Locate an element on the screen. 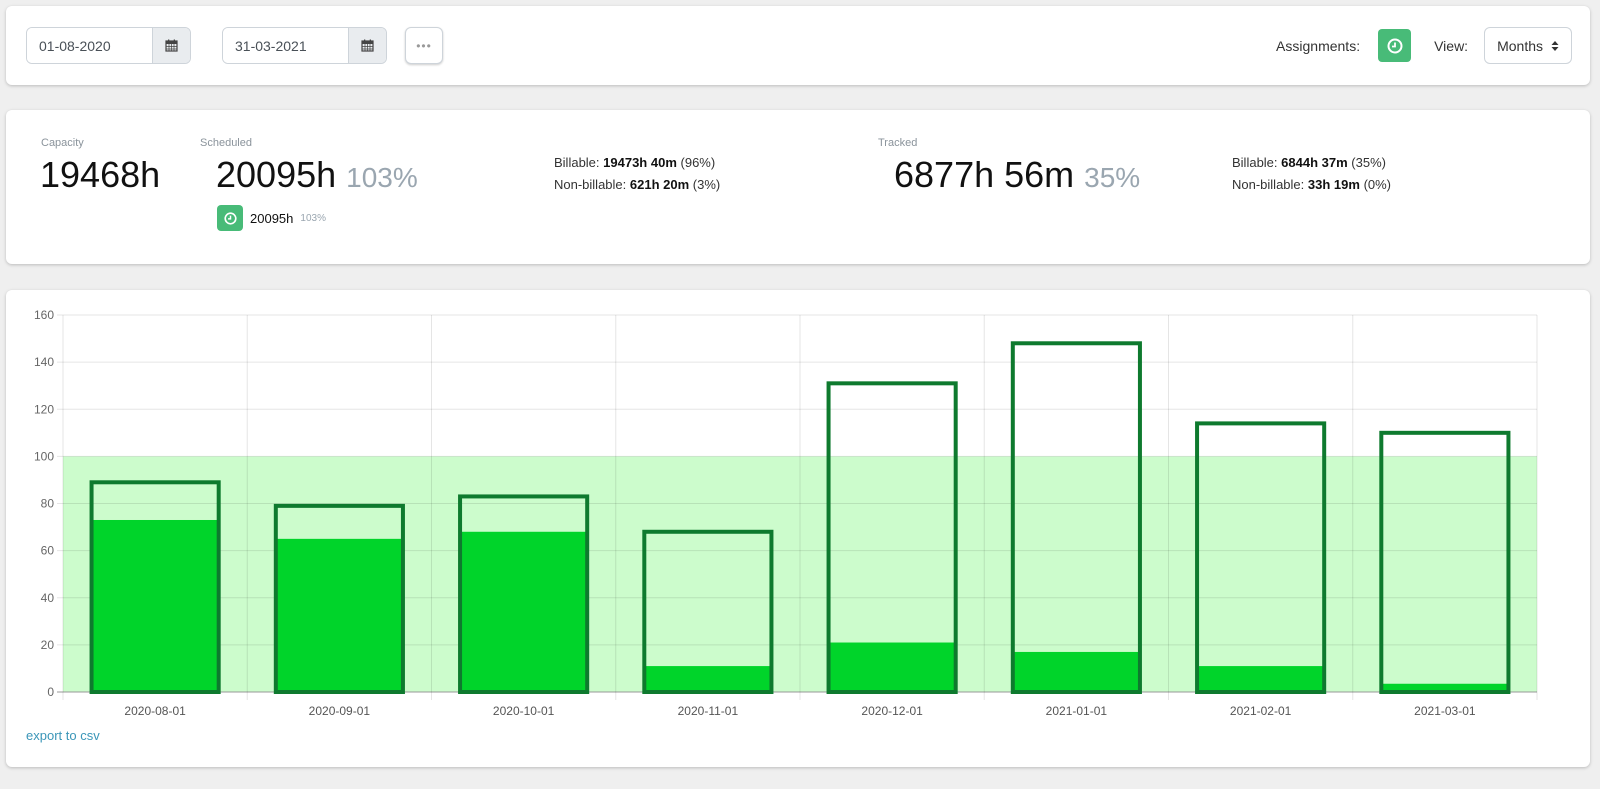 The width and height of the screenshot is (1600, 789). toolbar-right: Assignments: View: Months is located at coordinates (1424, 45).